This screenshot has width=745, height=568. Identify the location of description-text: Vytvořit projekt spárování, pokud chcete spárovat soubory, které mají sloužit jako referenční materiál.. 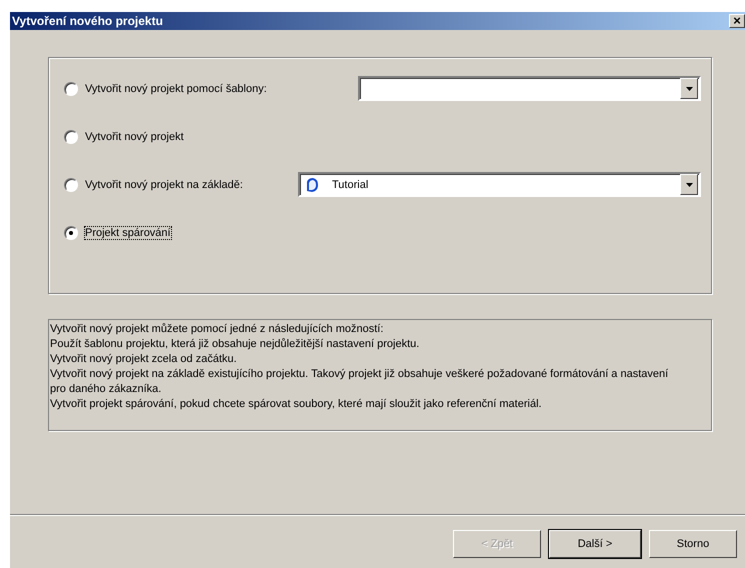
(296, 404).